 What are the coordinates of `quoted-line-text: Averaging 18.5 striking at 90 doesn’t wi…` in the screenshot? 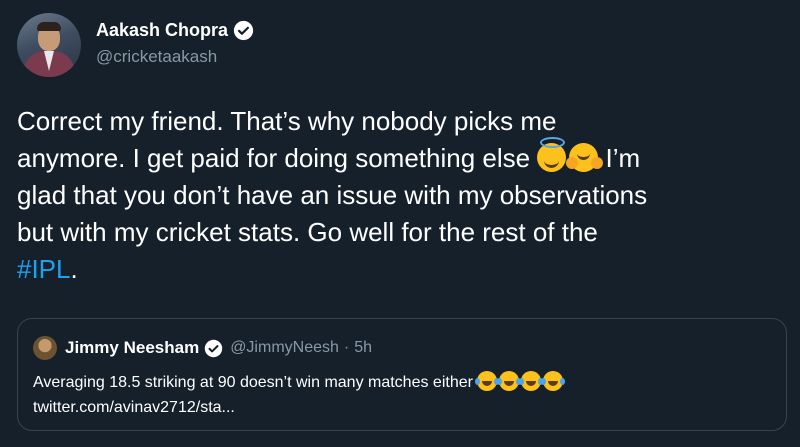 It's located at (255, 382).